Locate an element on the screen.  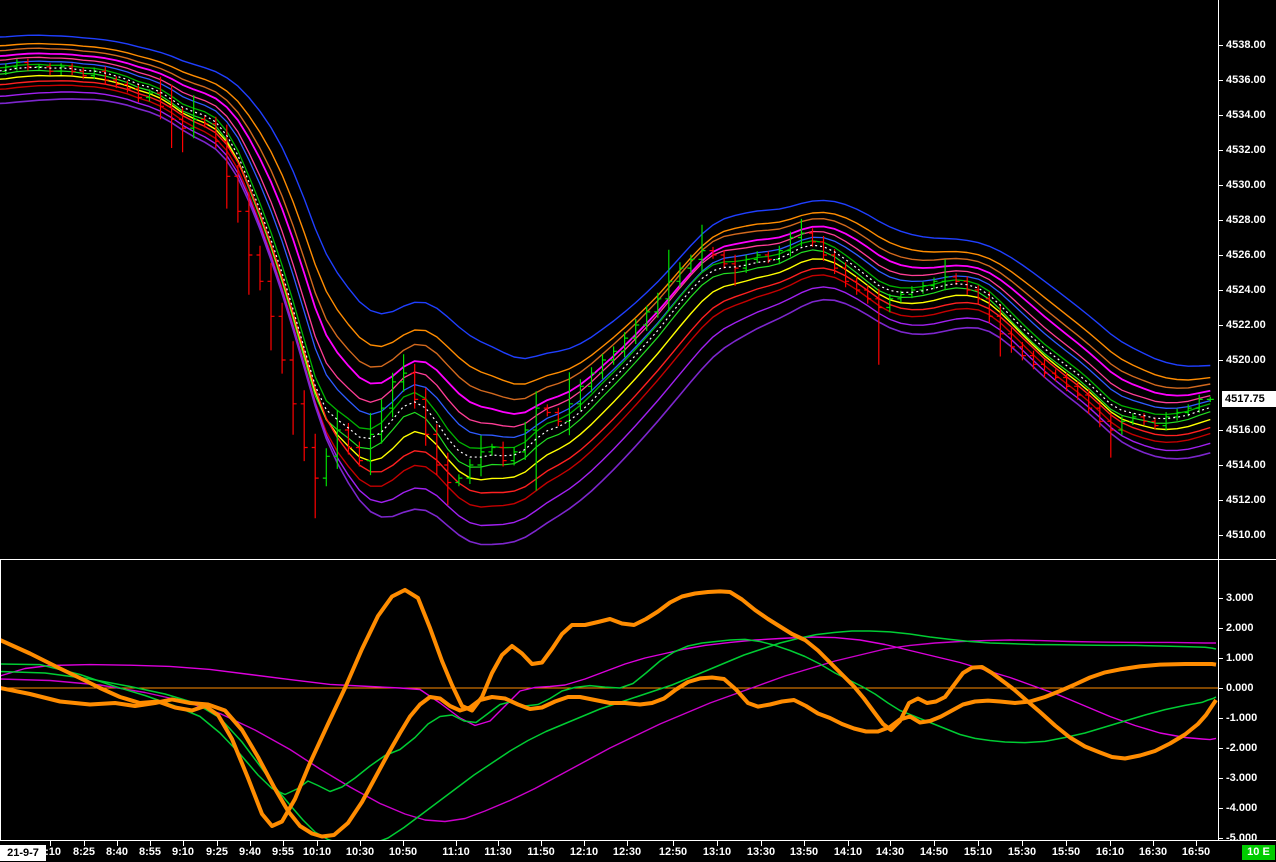
time-axis-label: 9:25 is located at coordinates (217, 852).